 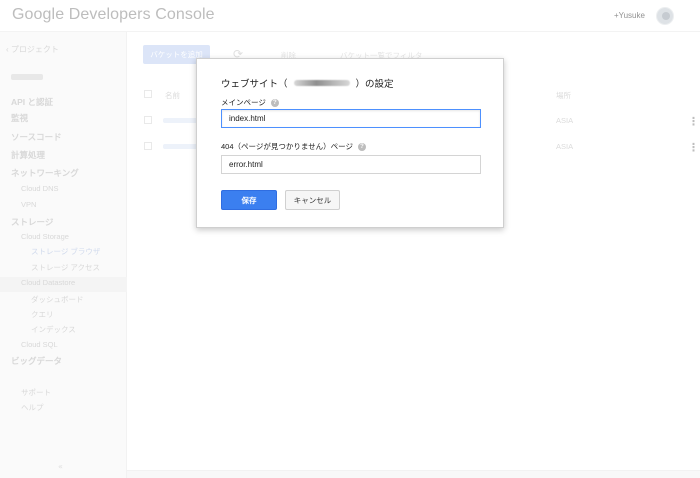 What do you see at coordinates (312, 200) in the screenshot?
I see `cancel-button: キャンセル` at bounding box center [312, 200].